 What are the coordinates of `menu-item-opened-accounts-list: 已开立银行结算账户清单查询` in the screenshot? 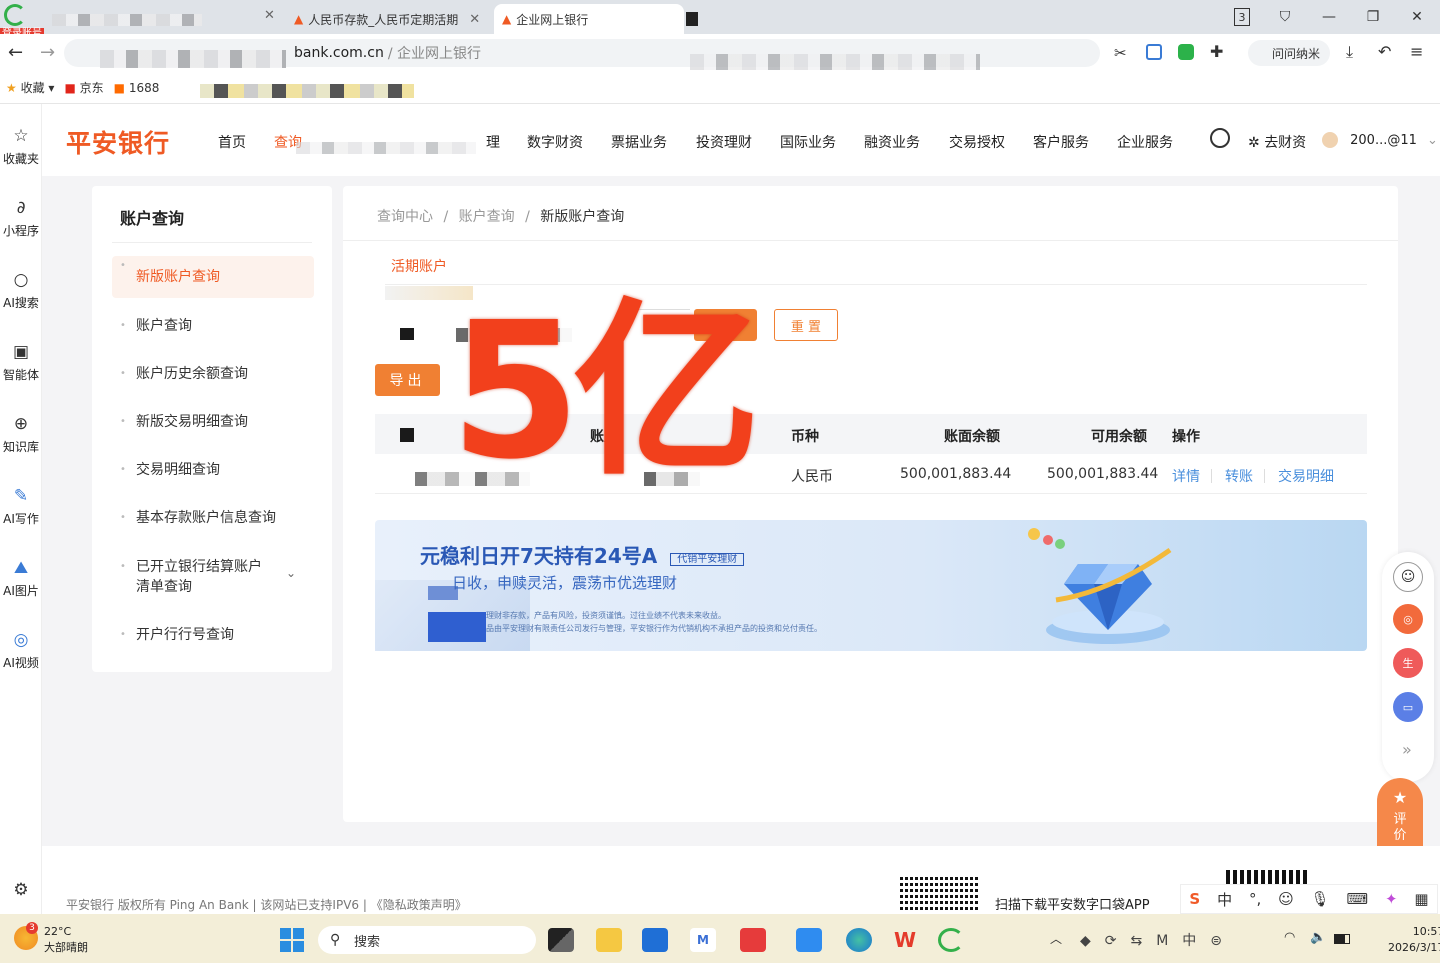 It's located at (187, 577).